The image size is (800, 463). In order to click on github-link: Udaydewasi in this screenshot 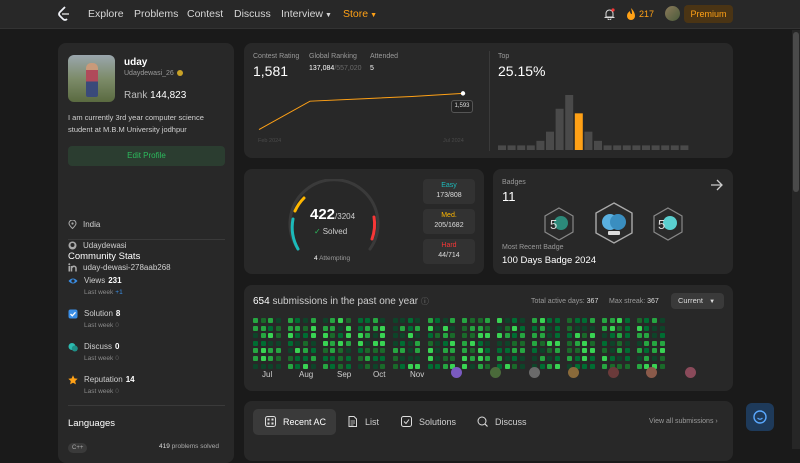, I will do `click(105, 245)`.